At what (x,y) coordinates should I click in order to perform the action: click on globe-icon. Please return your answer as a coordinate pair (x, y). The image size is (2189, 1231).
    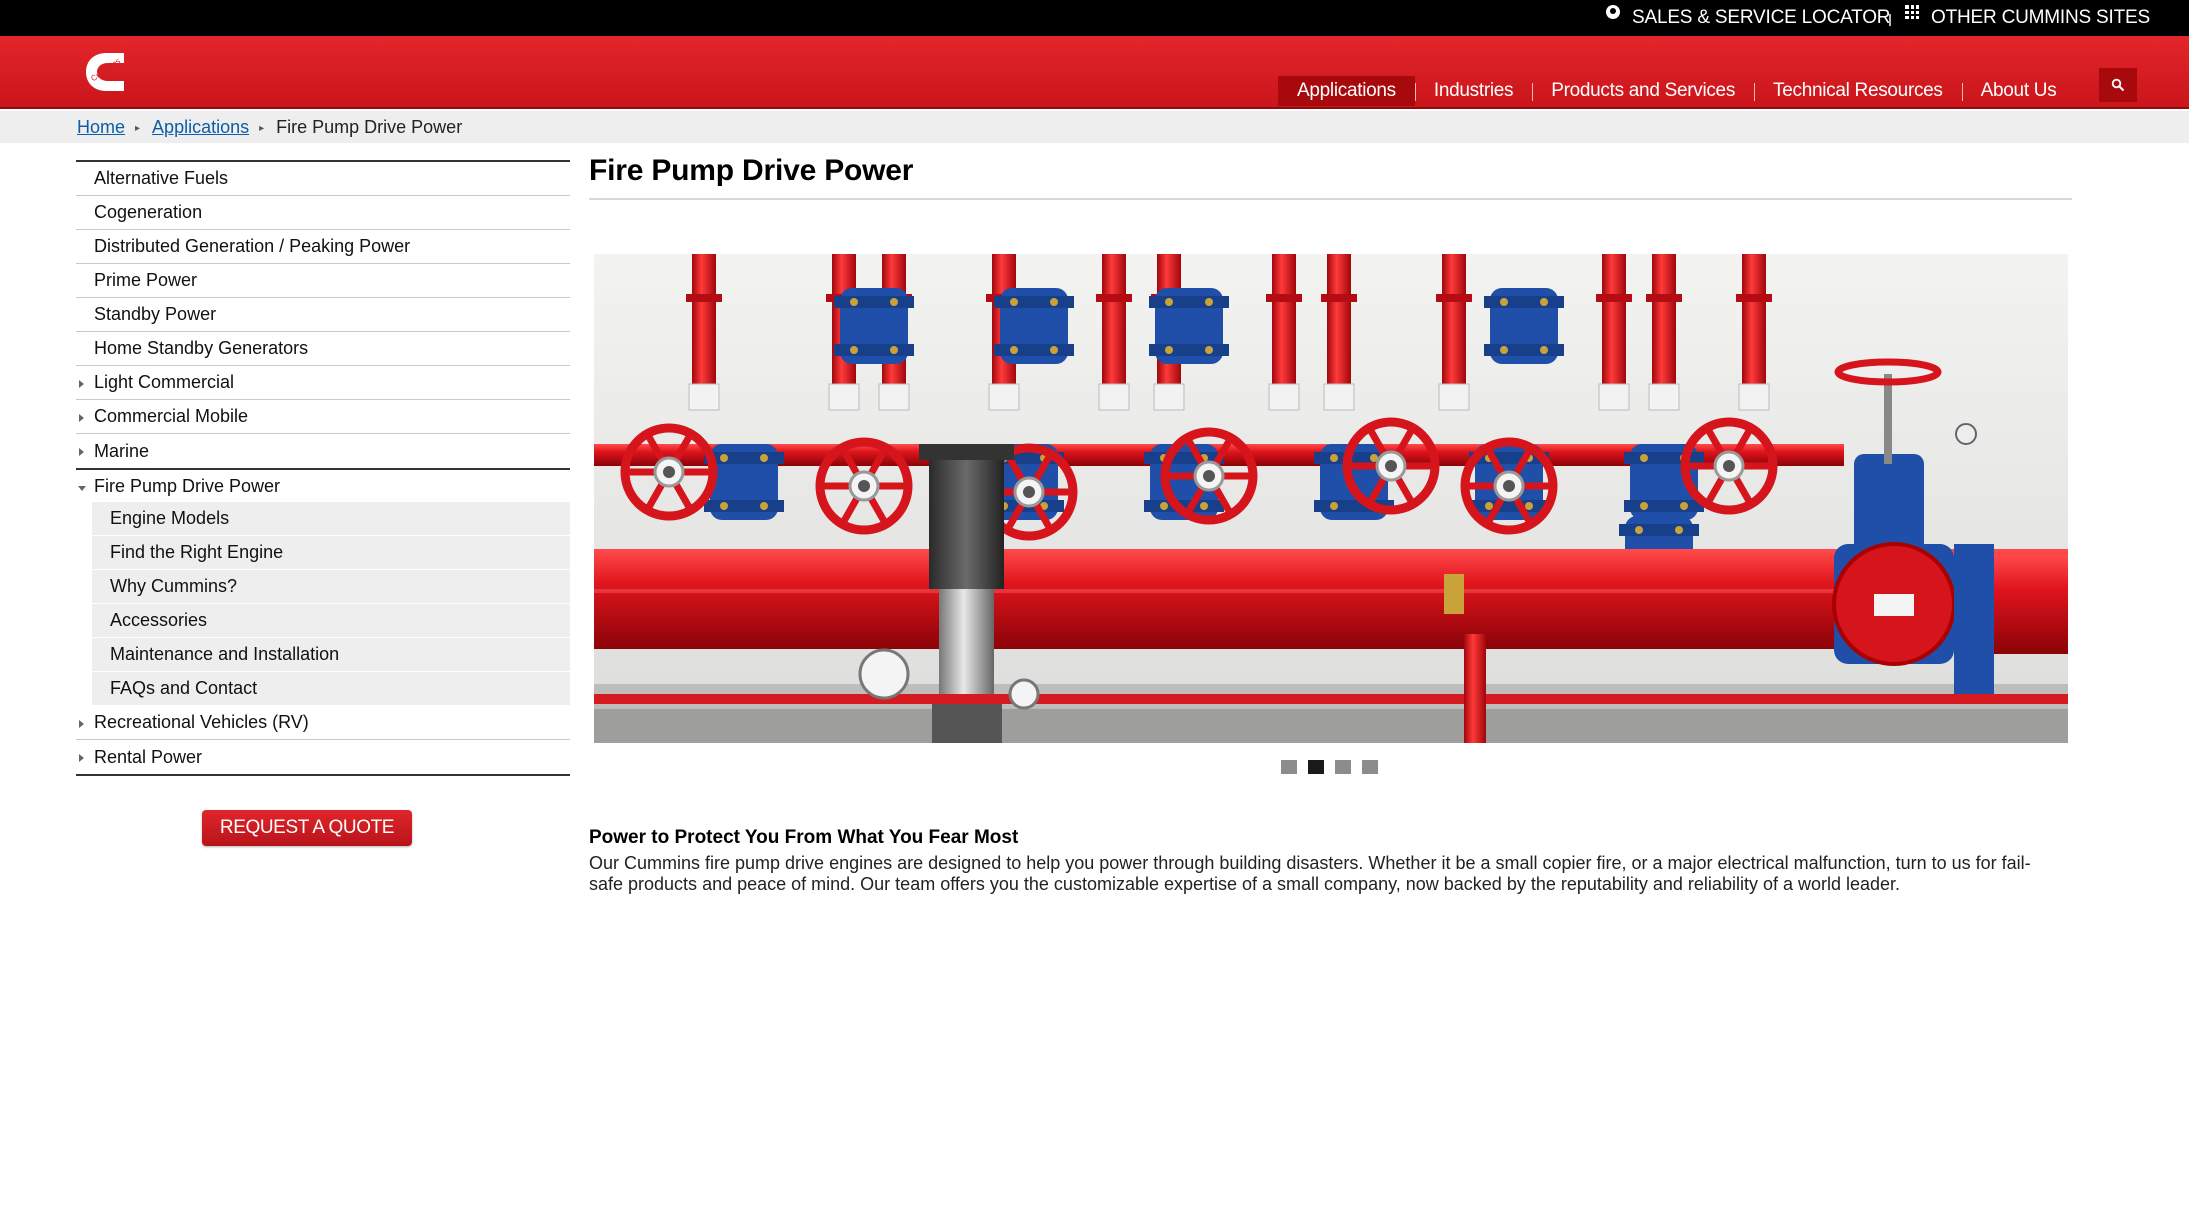
    Looking at the image, I should click on (1613, 12).